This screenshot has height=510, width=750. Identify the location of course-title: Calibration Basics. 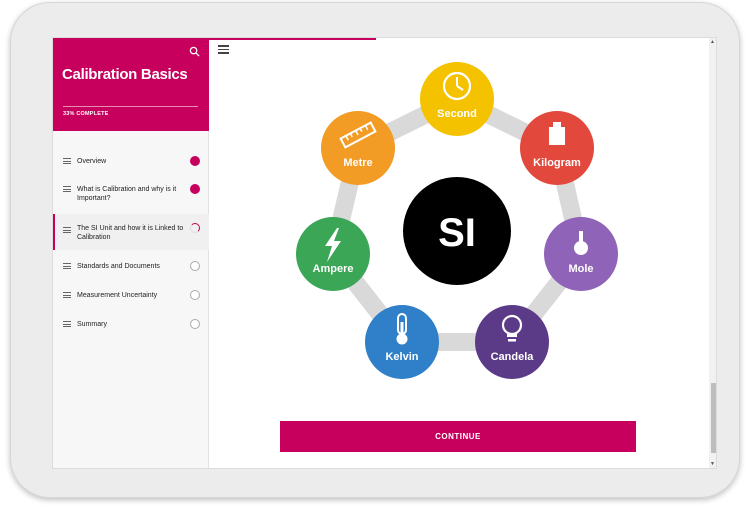
(125, 74).